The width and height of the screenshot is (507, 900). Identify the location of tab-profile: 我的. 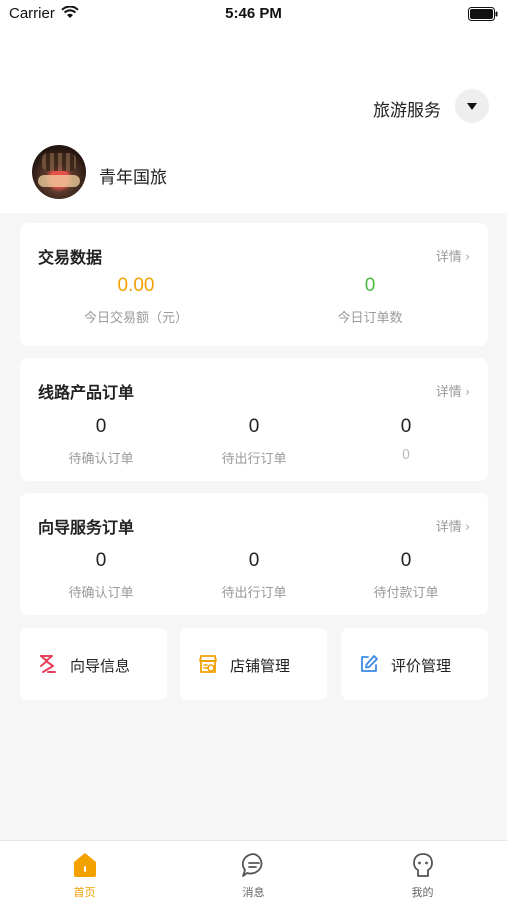
(422, 870).